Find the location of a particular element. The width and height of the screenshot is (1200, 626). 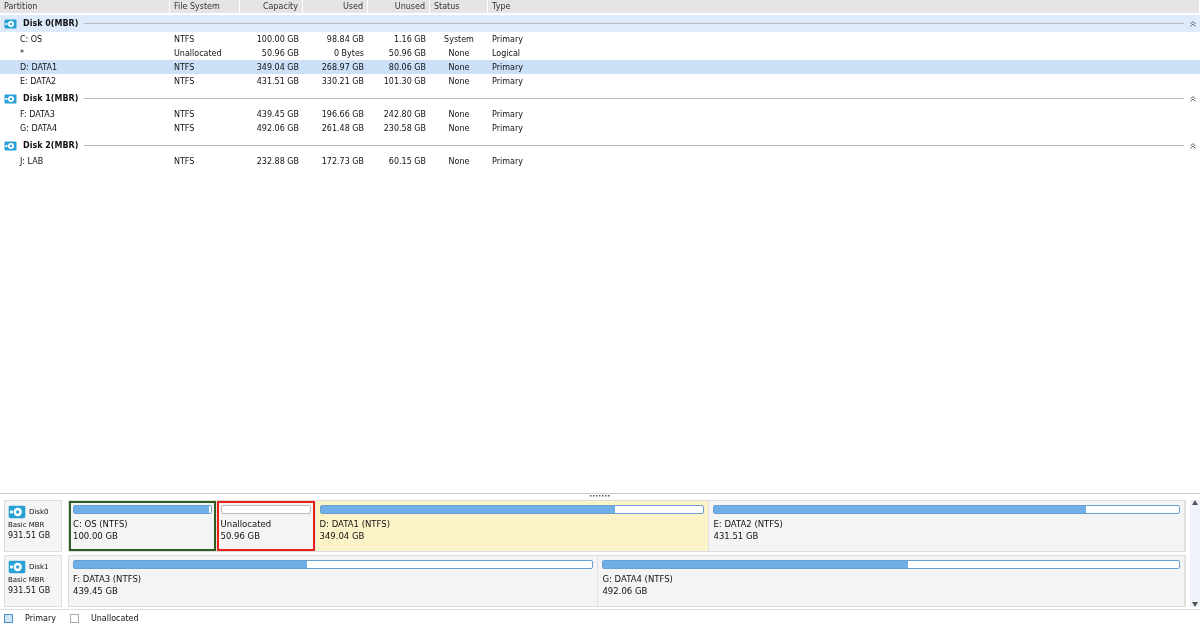

table-cell-text: 242.80 GB is located at coordinates (404, 114).